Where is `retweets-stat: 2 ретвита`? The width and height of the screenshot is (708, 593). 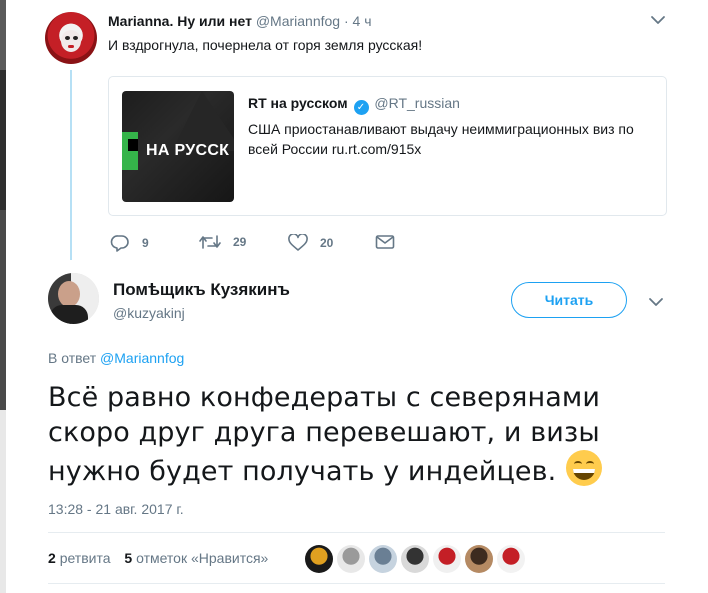 retweets-stat: 2 ретвита is located at coordinates (79, 558).